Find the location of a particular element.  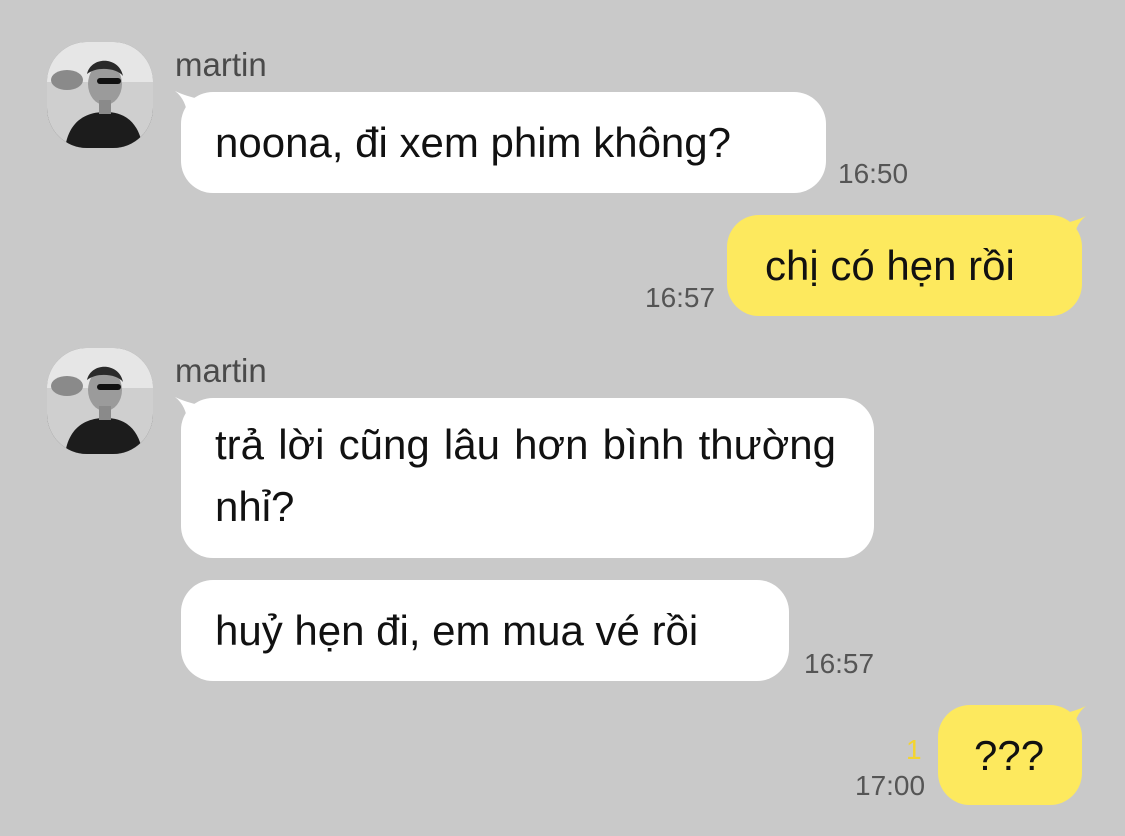

message-bubble: trả lời cũng lâu hơn bình thường nhỉ? is located at coordinates (527, 478).